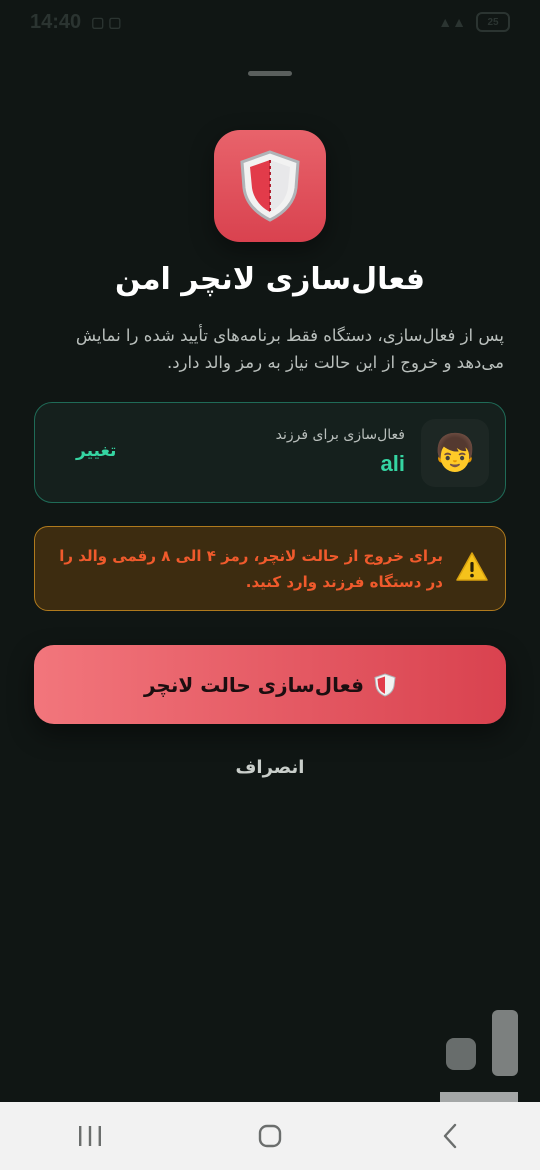  What do you see at coordinates (270, 452) in the screenshot?
I see `child-selection-card: 👦 فعال‌سازی برای فرزند ali تغییر` at bounding box center [270, 452].